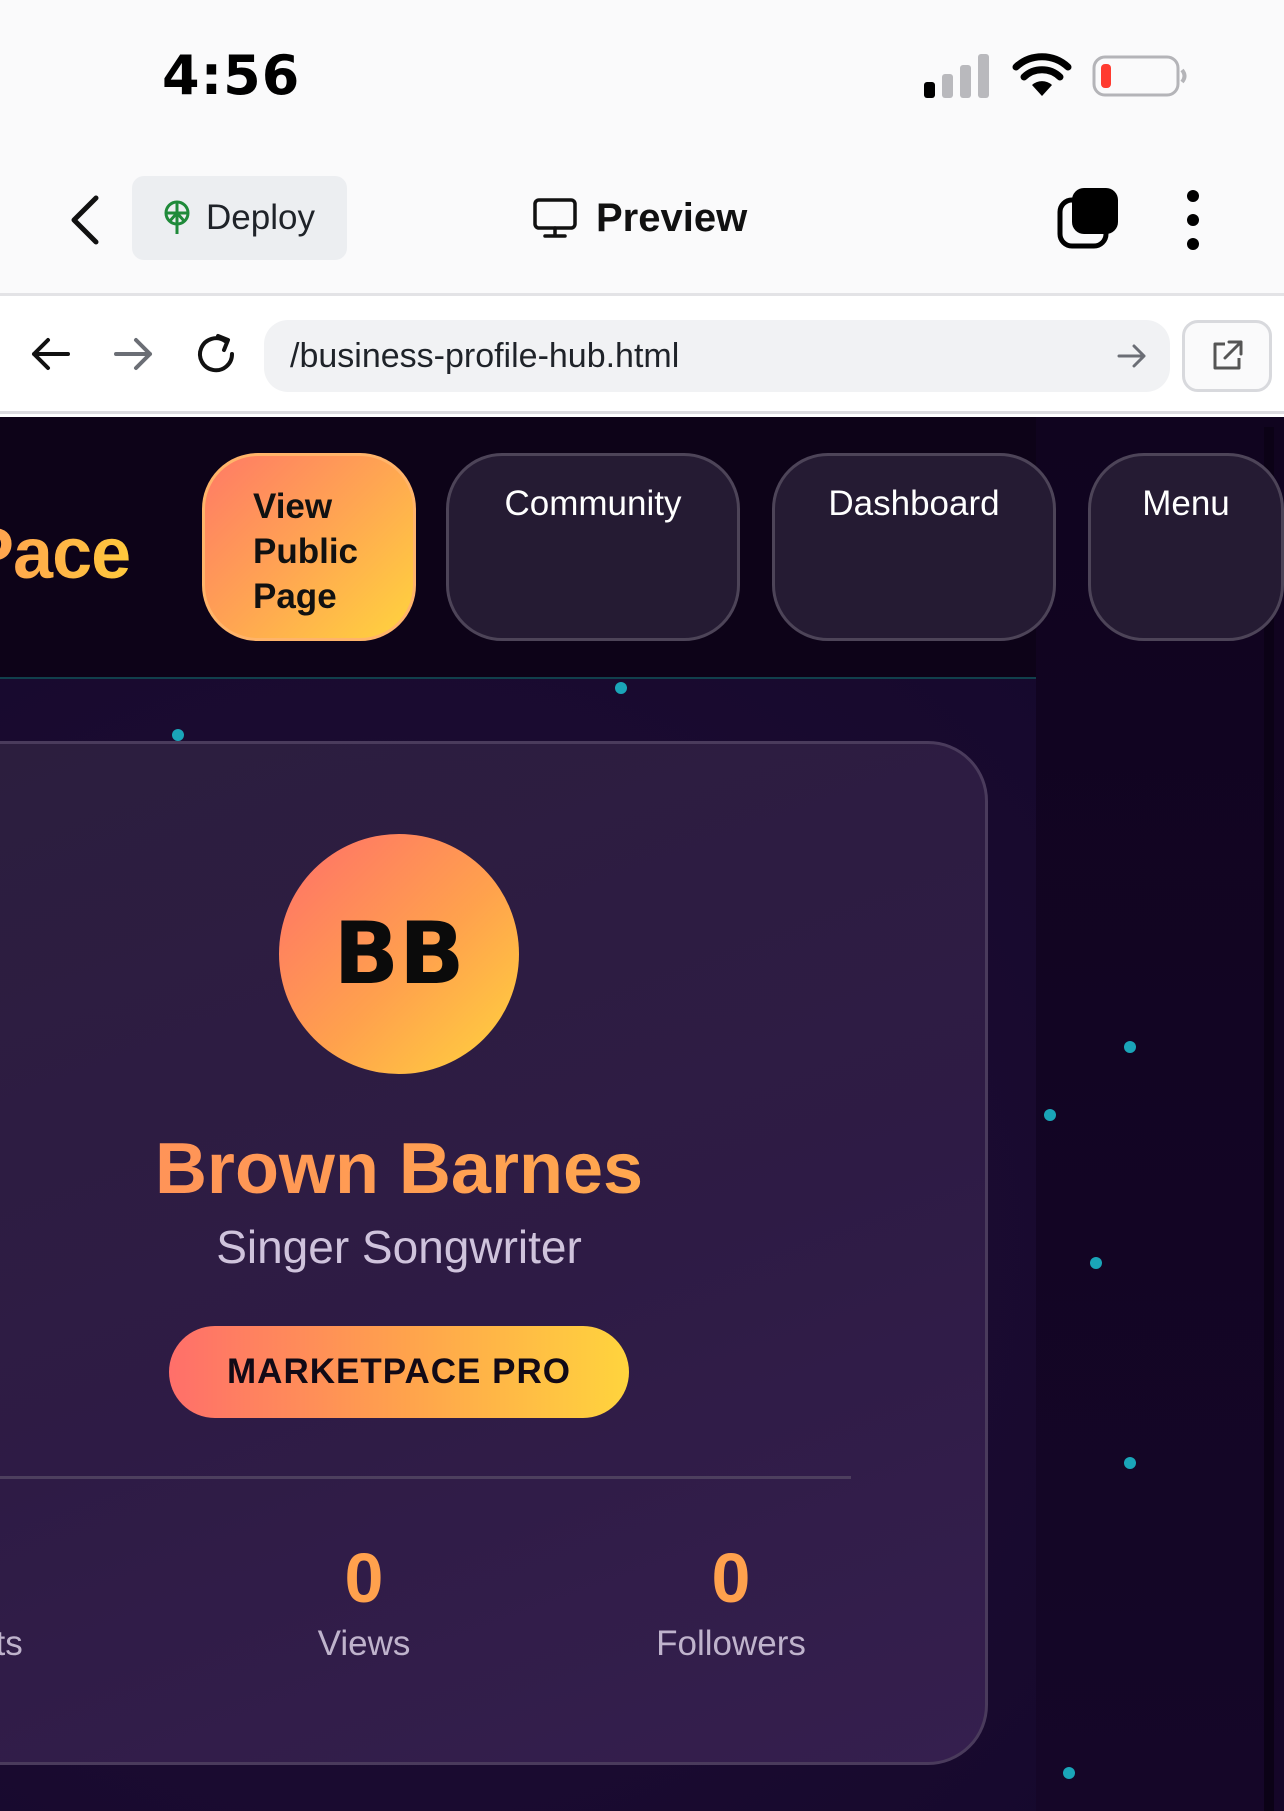 This screenshot has width=1284, height=1811. I want to click on stat-followers: 0 Followers, so click(731, 1600).